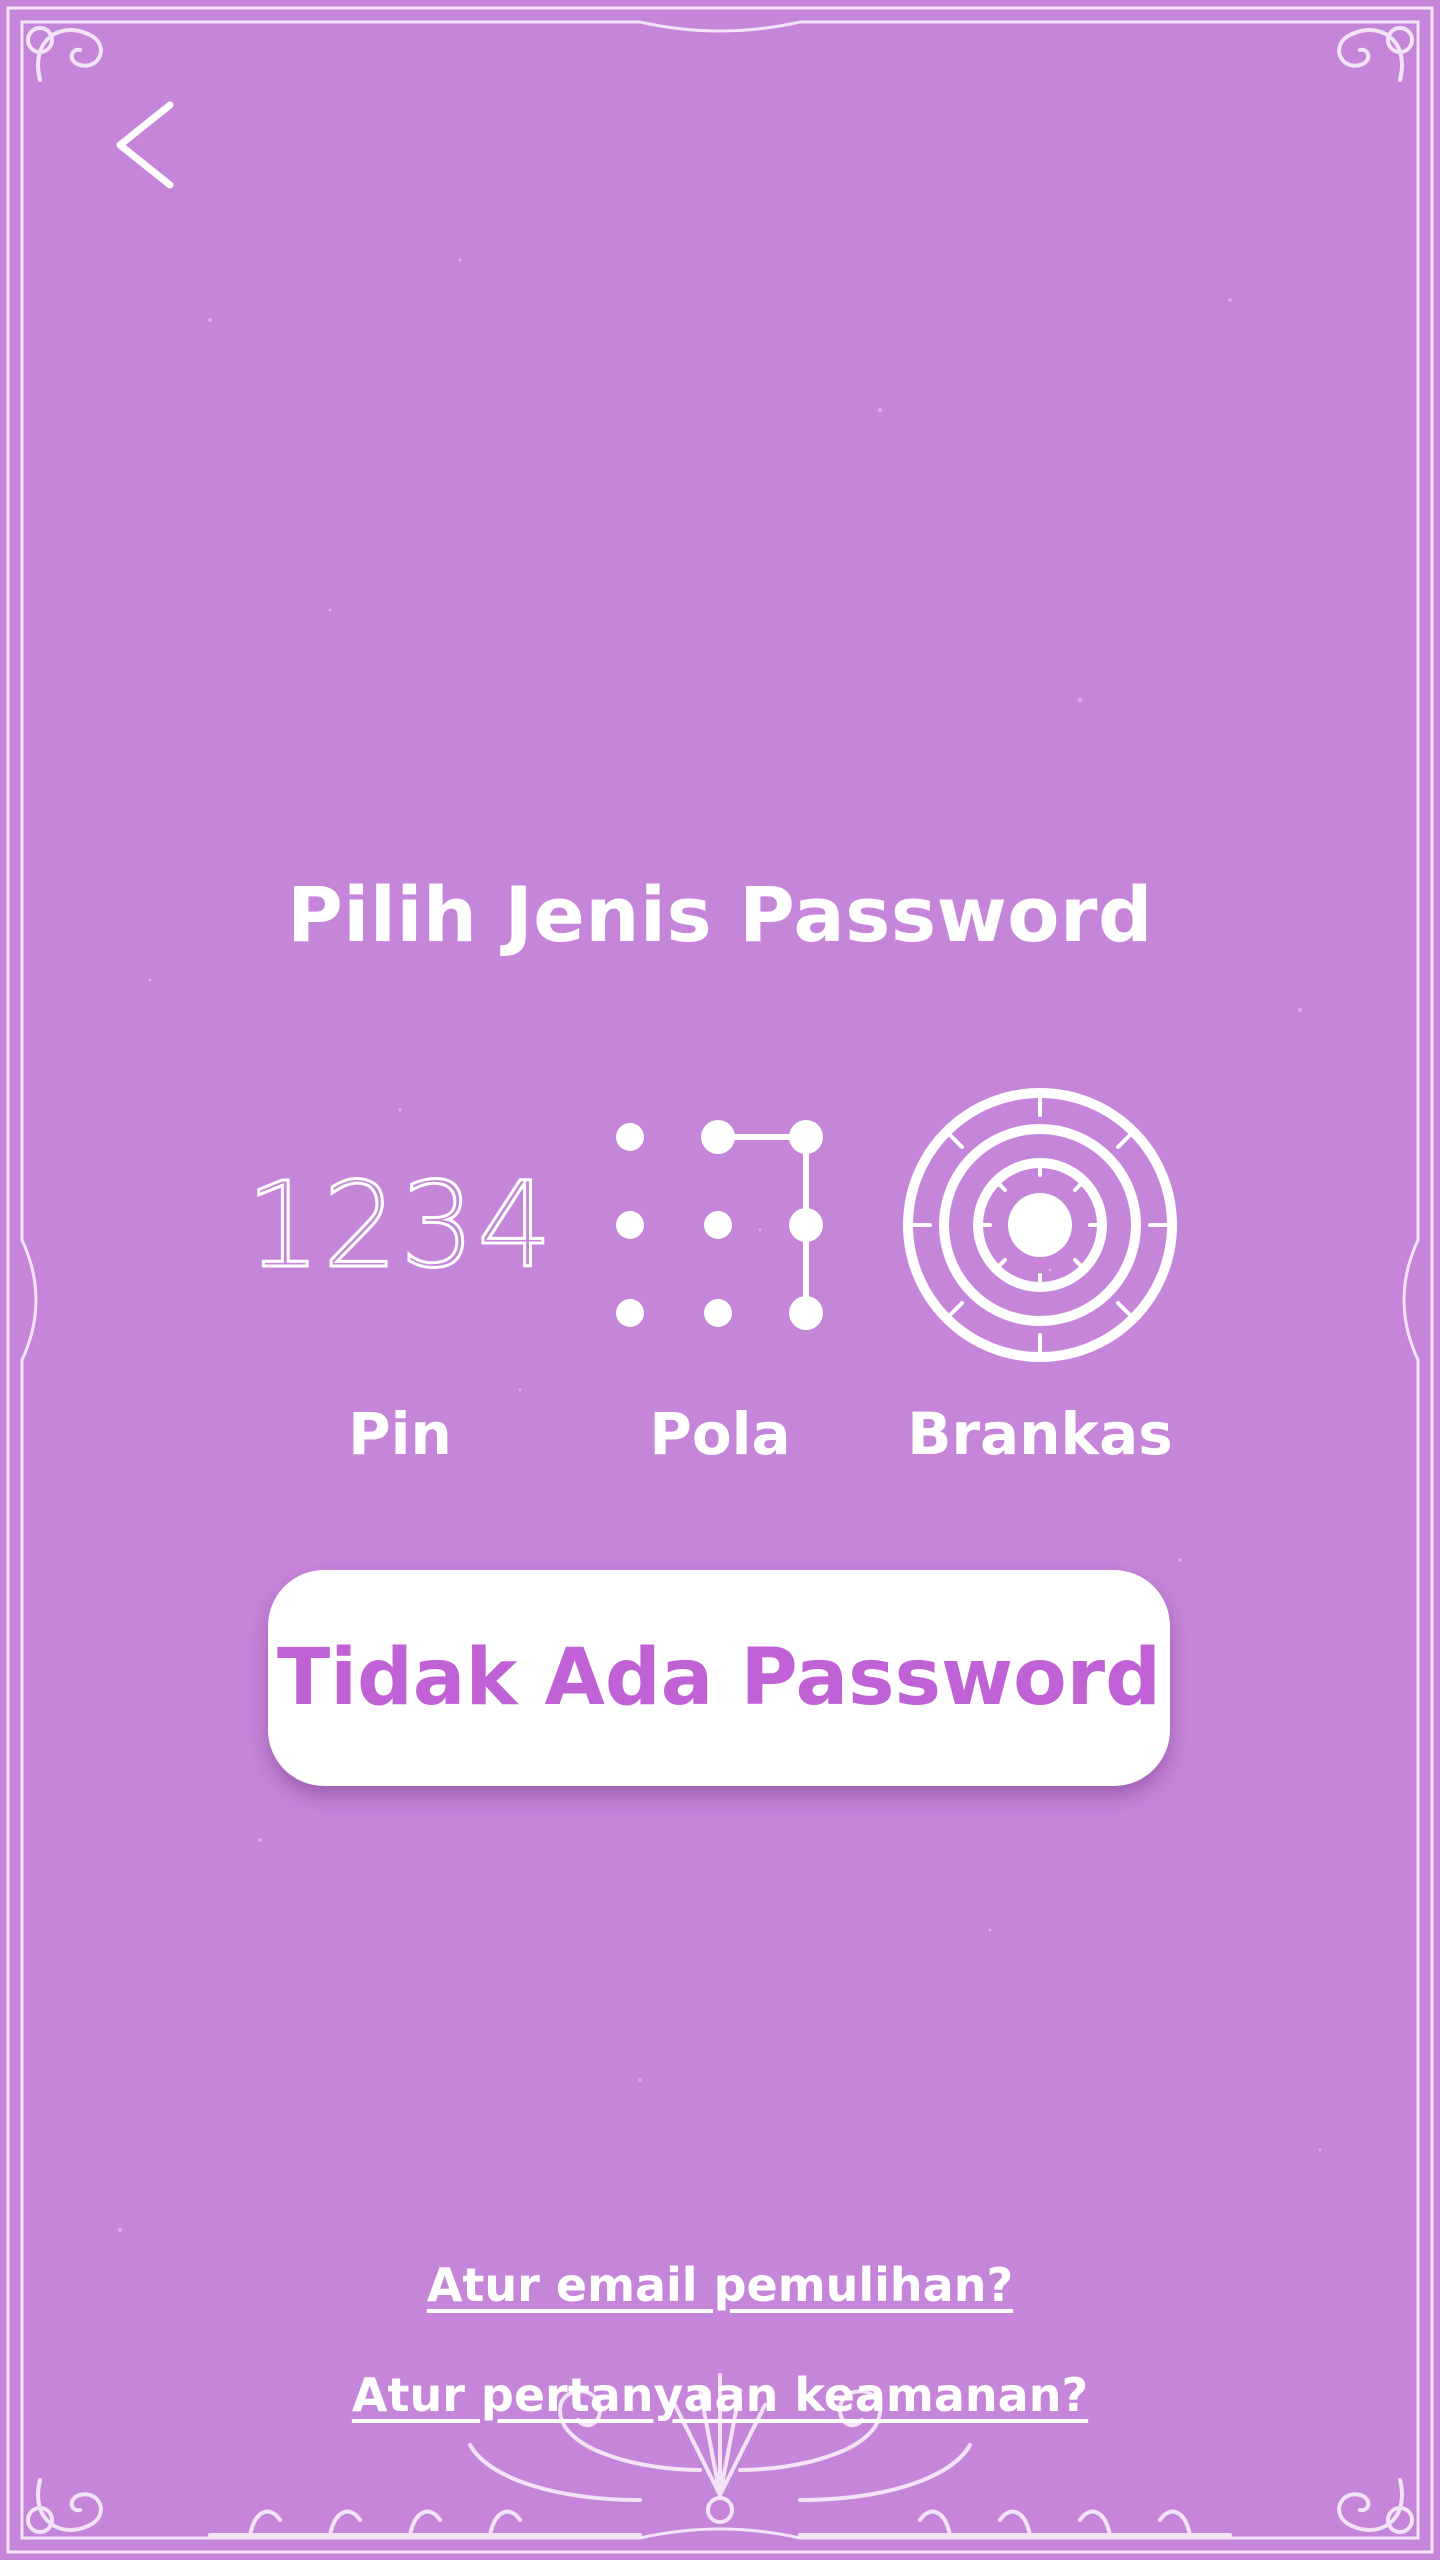 Image resolution: width=1440 pixels, height=2560 pixels. I want to click on no-password-button: Tidak Ada Password, so click(719, 1678).